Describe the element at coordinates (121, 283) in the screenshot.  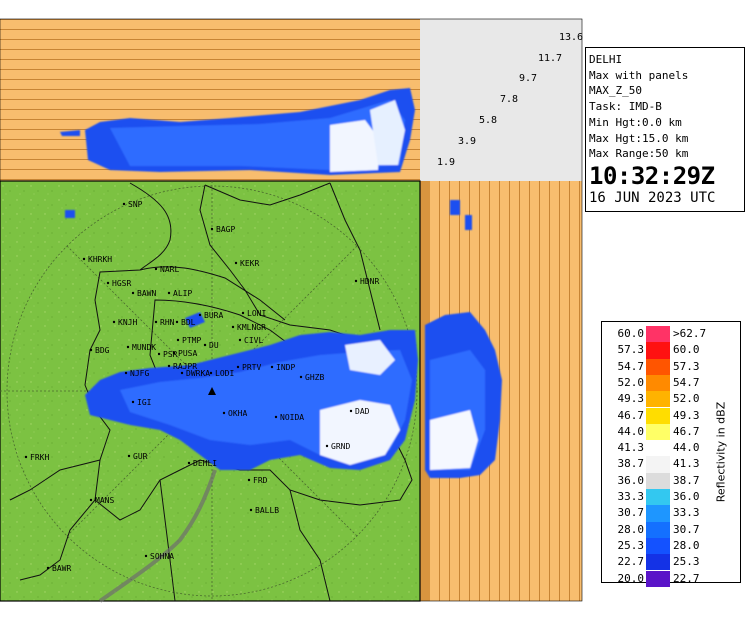
I see `station-label: HGSR` at that location.